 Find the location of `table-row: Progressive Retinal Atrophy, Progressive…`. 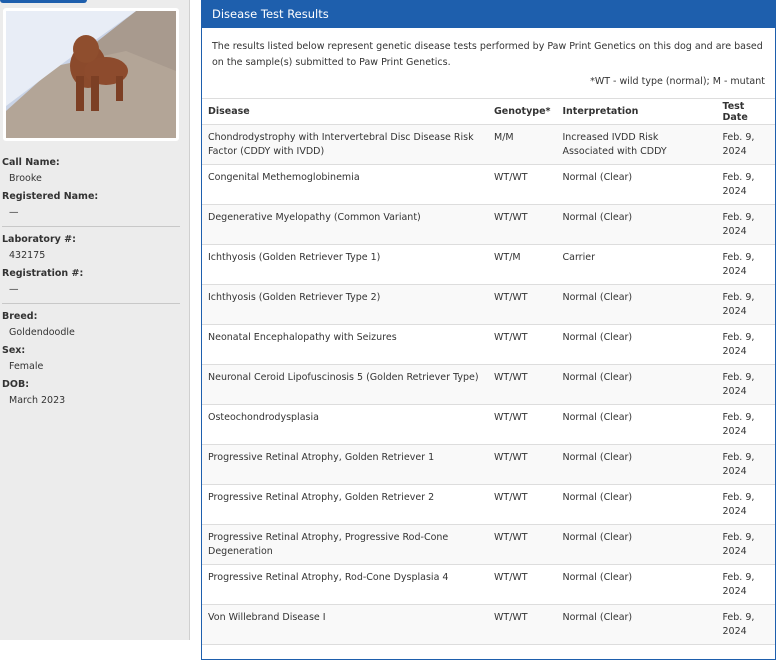

table-row: Progressive Retinal Atrophy, Progressive… is located at coordinates (488, 544).